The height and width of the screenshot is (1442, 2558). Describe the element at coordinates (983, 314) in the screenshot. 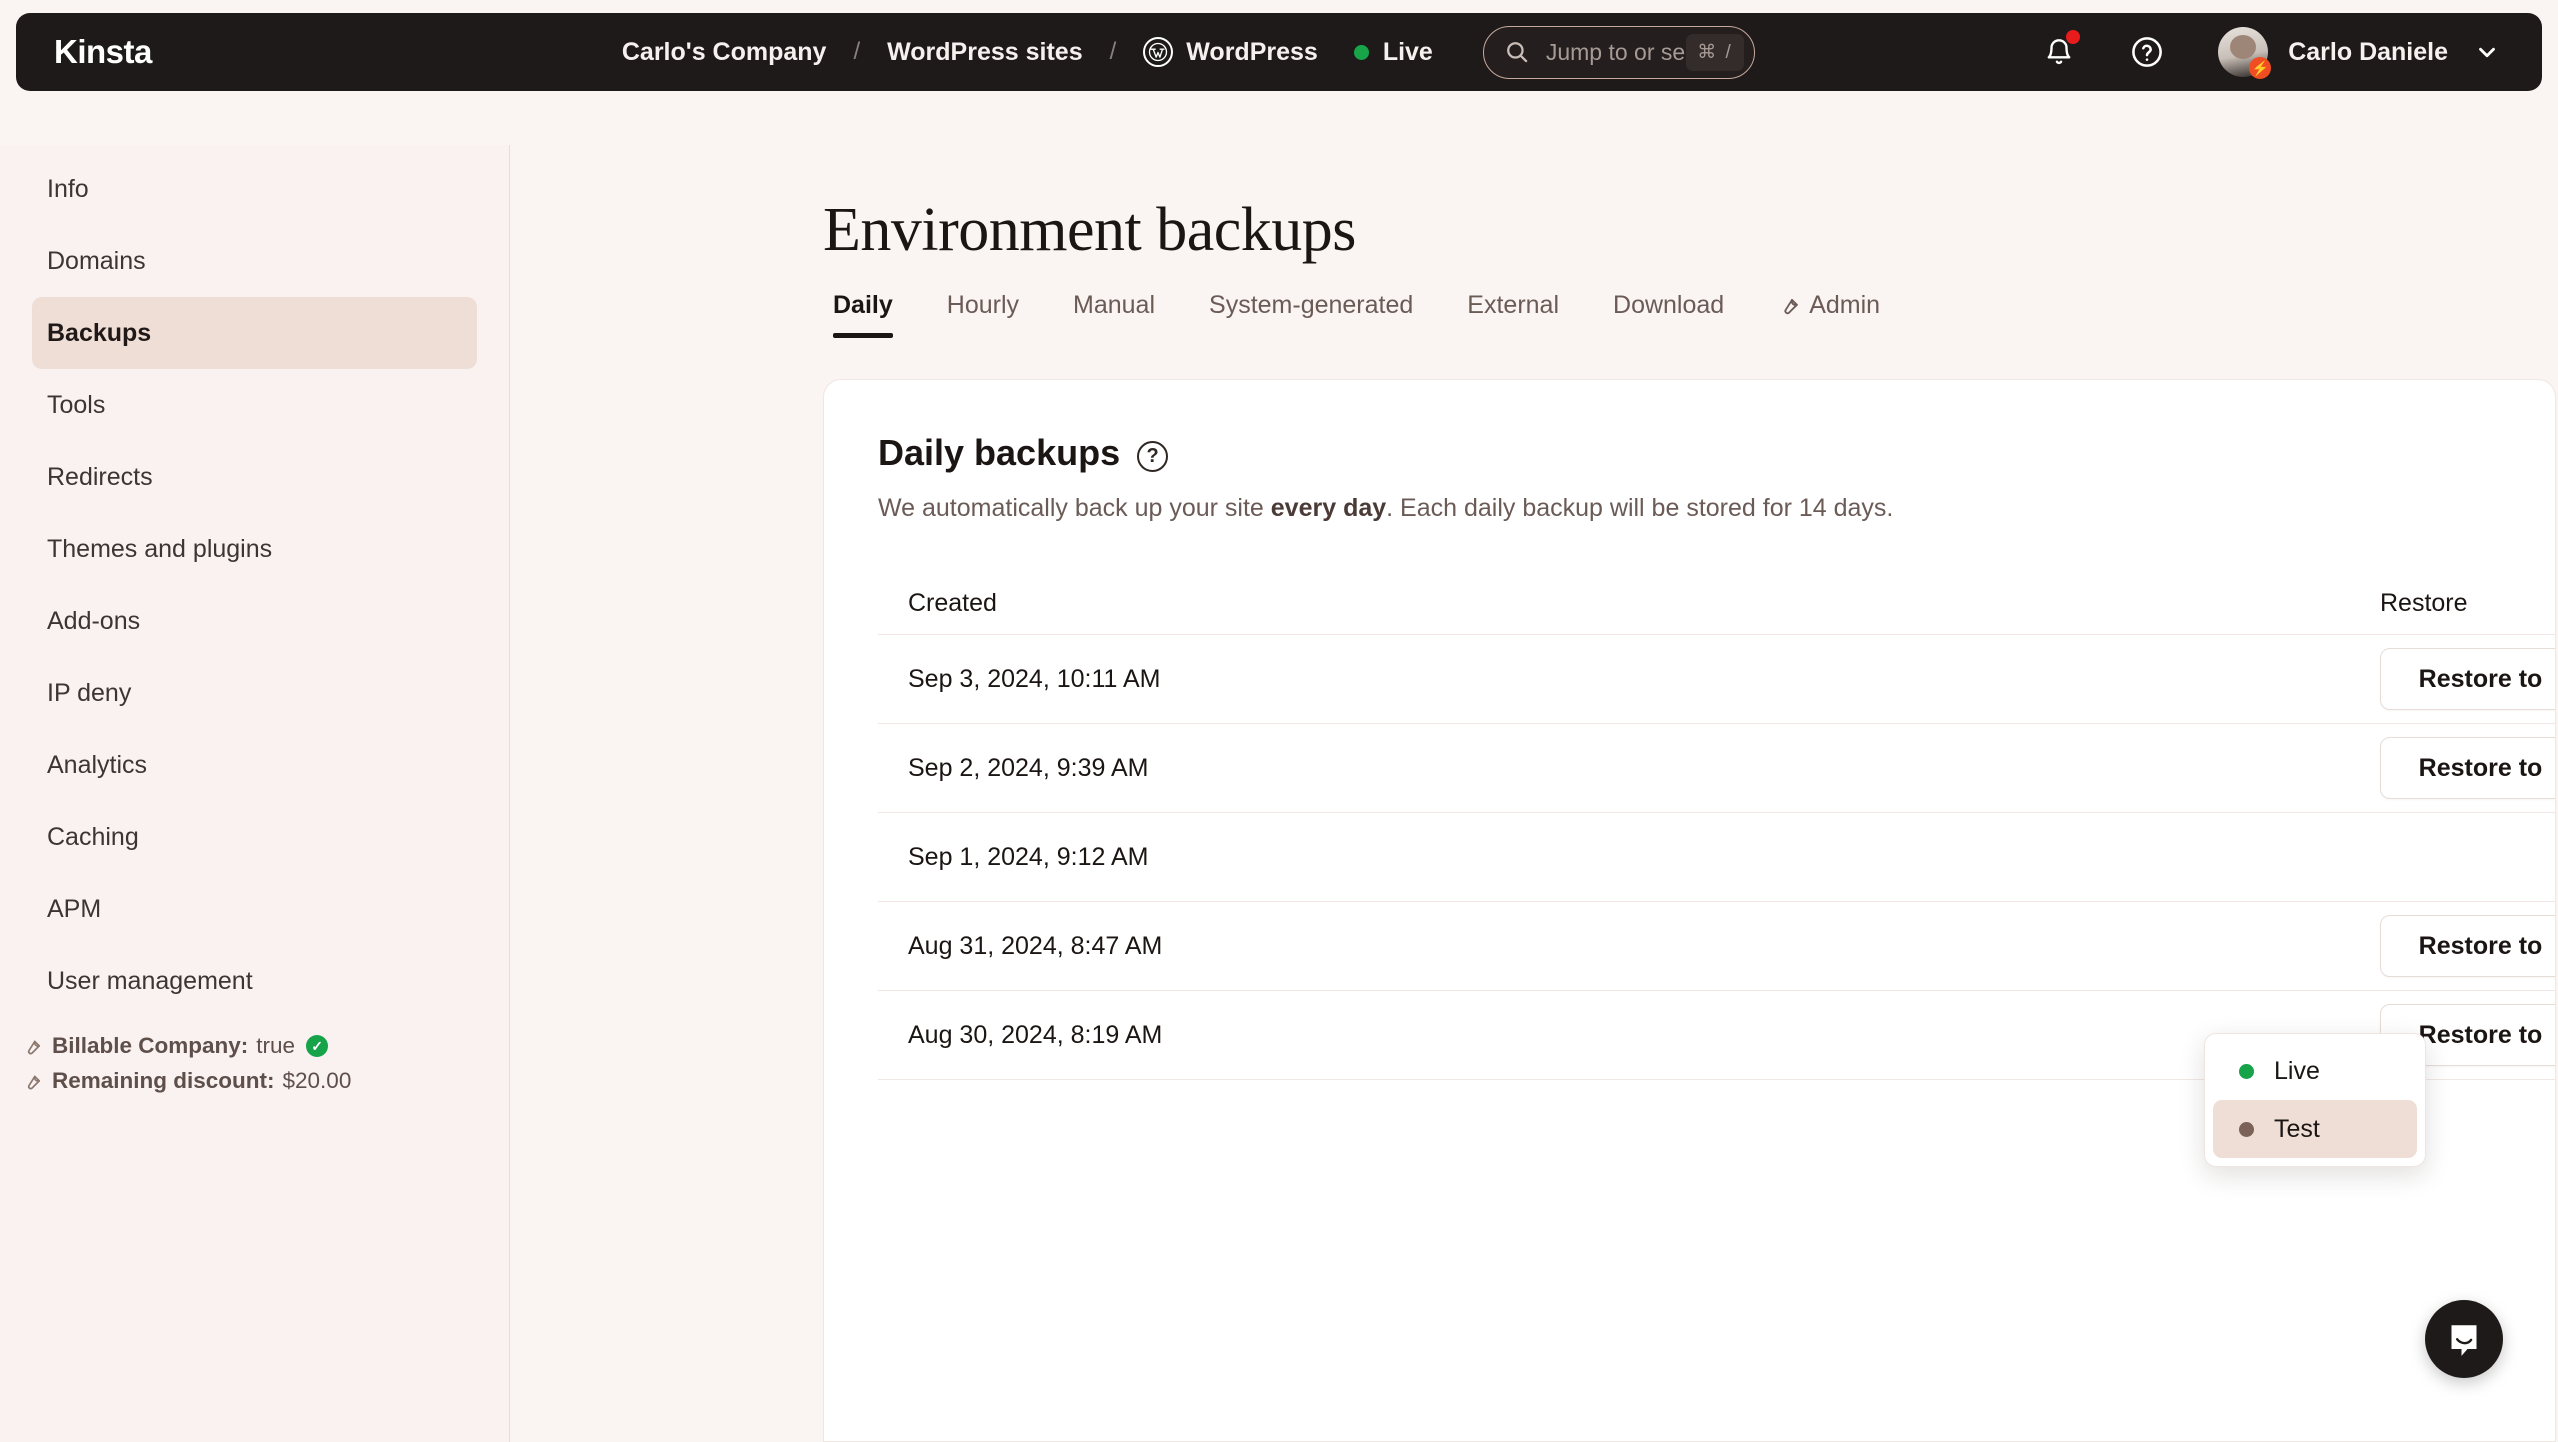

I see `tab-hourly: Hourly` at that location.